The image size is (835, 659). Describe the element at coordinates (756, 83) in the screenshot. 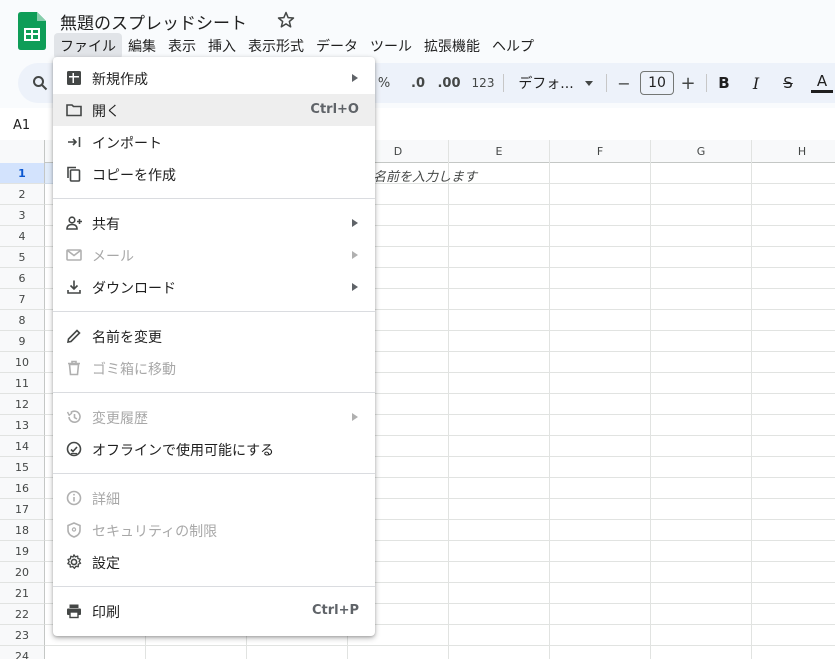

I see `italic-button: I` at that location.